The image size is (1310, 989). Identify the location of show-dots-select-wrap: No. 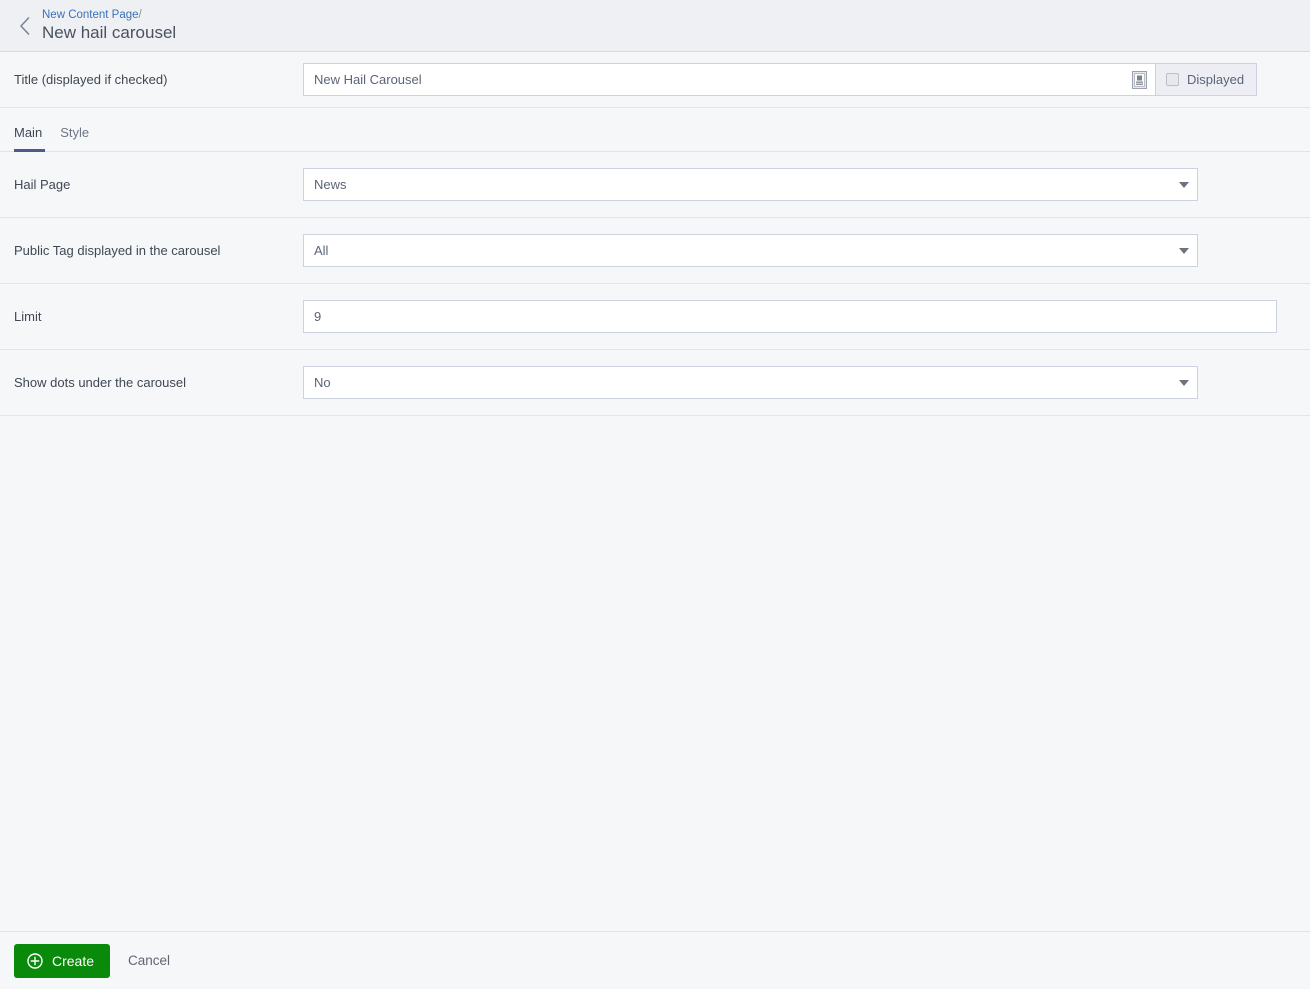
(750, 382).